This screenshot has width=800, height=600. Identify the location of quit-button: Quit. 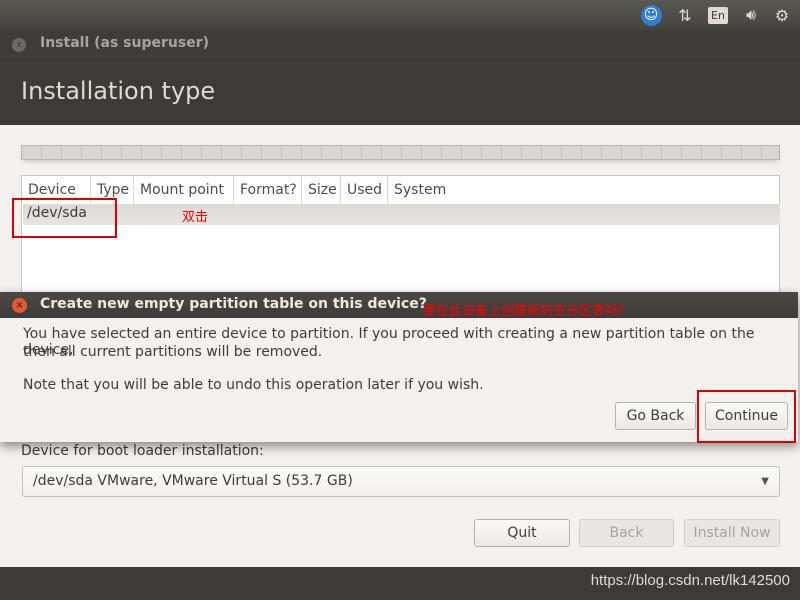
(522, 533).